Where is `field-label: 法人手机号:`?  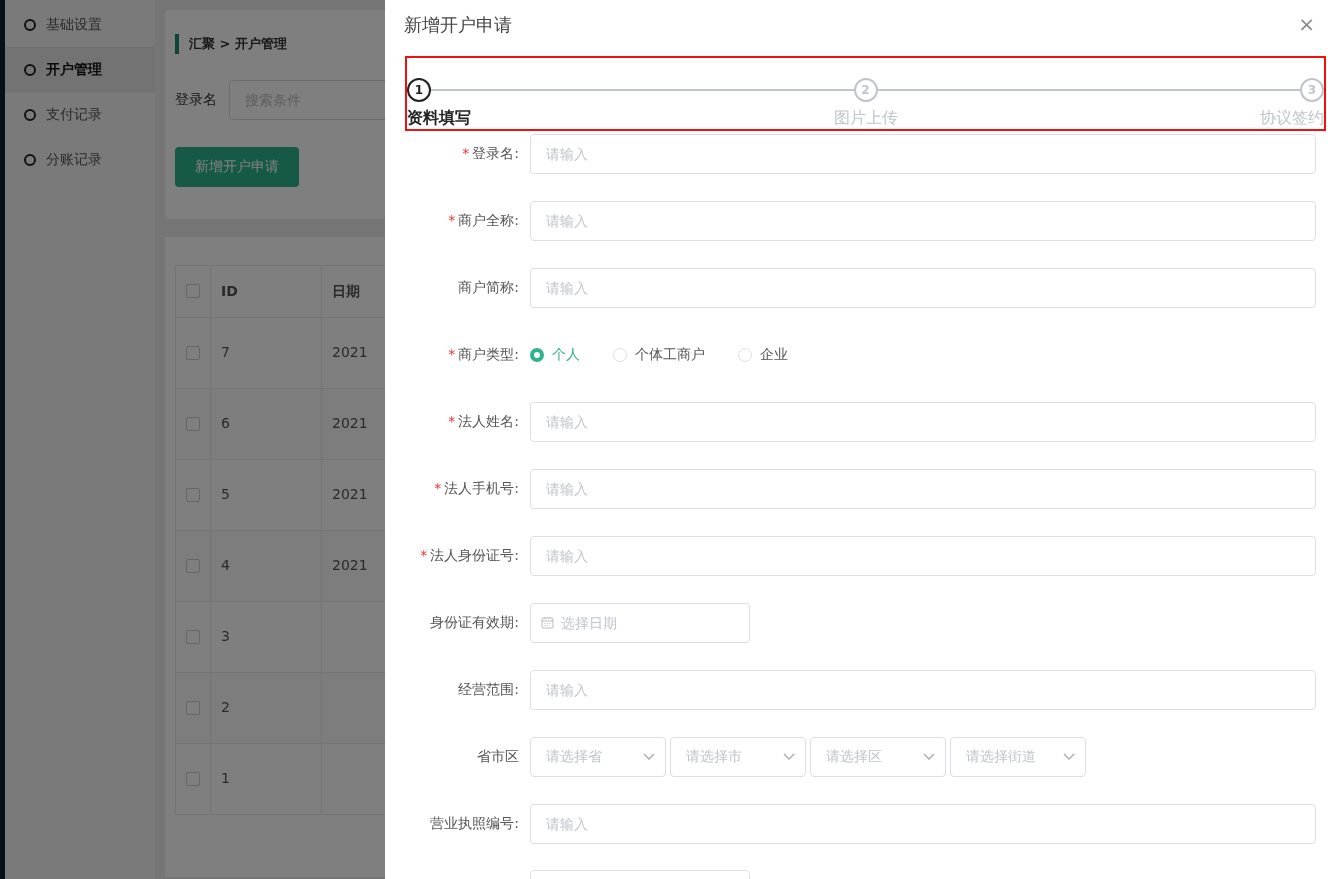 field-label: 法人手机号: is located at coordinates (481, 488).